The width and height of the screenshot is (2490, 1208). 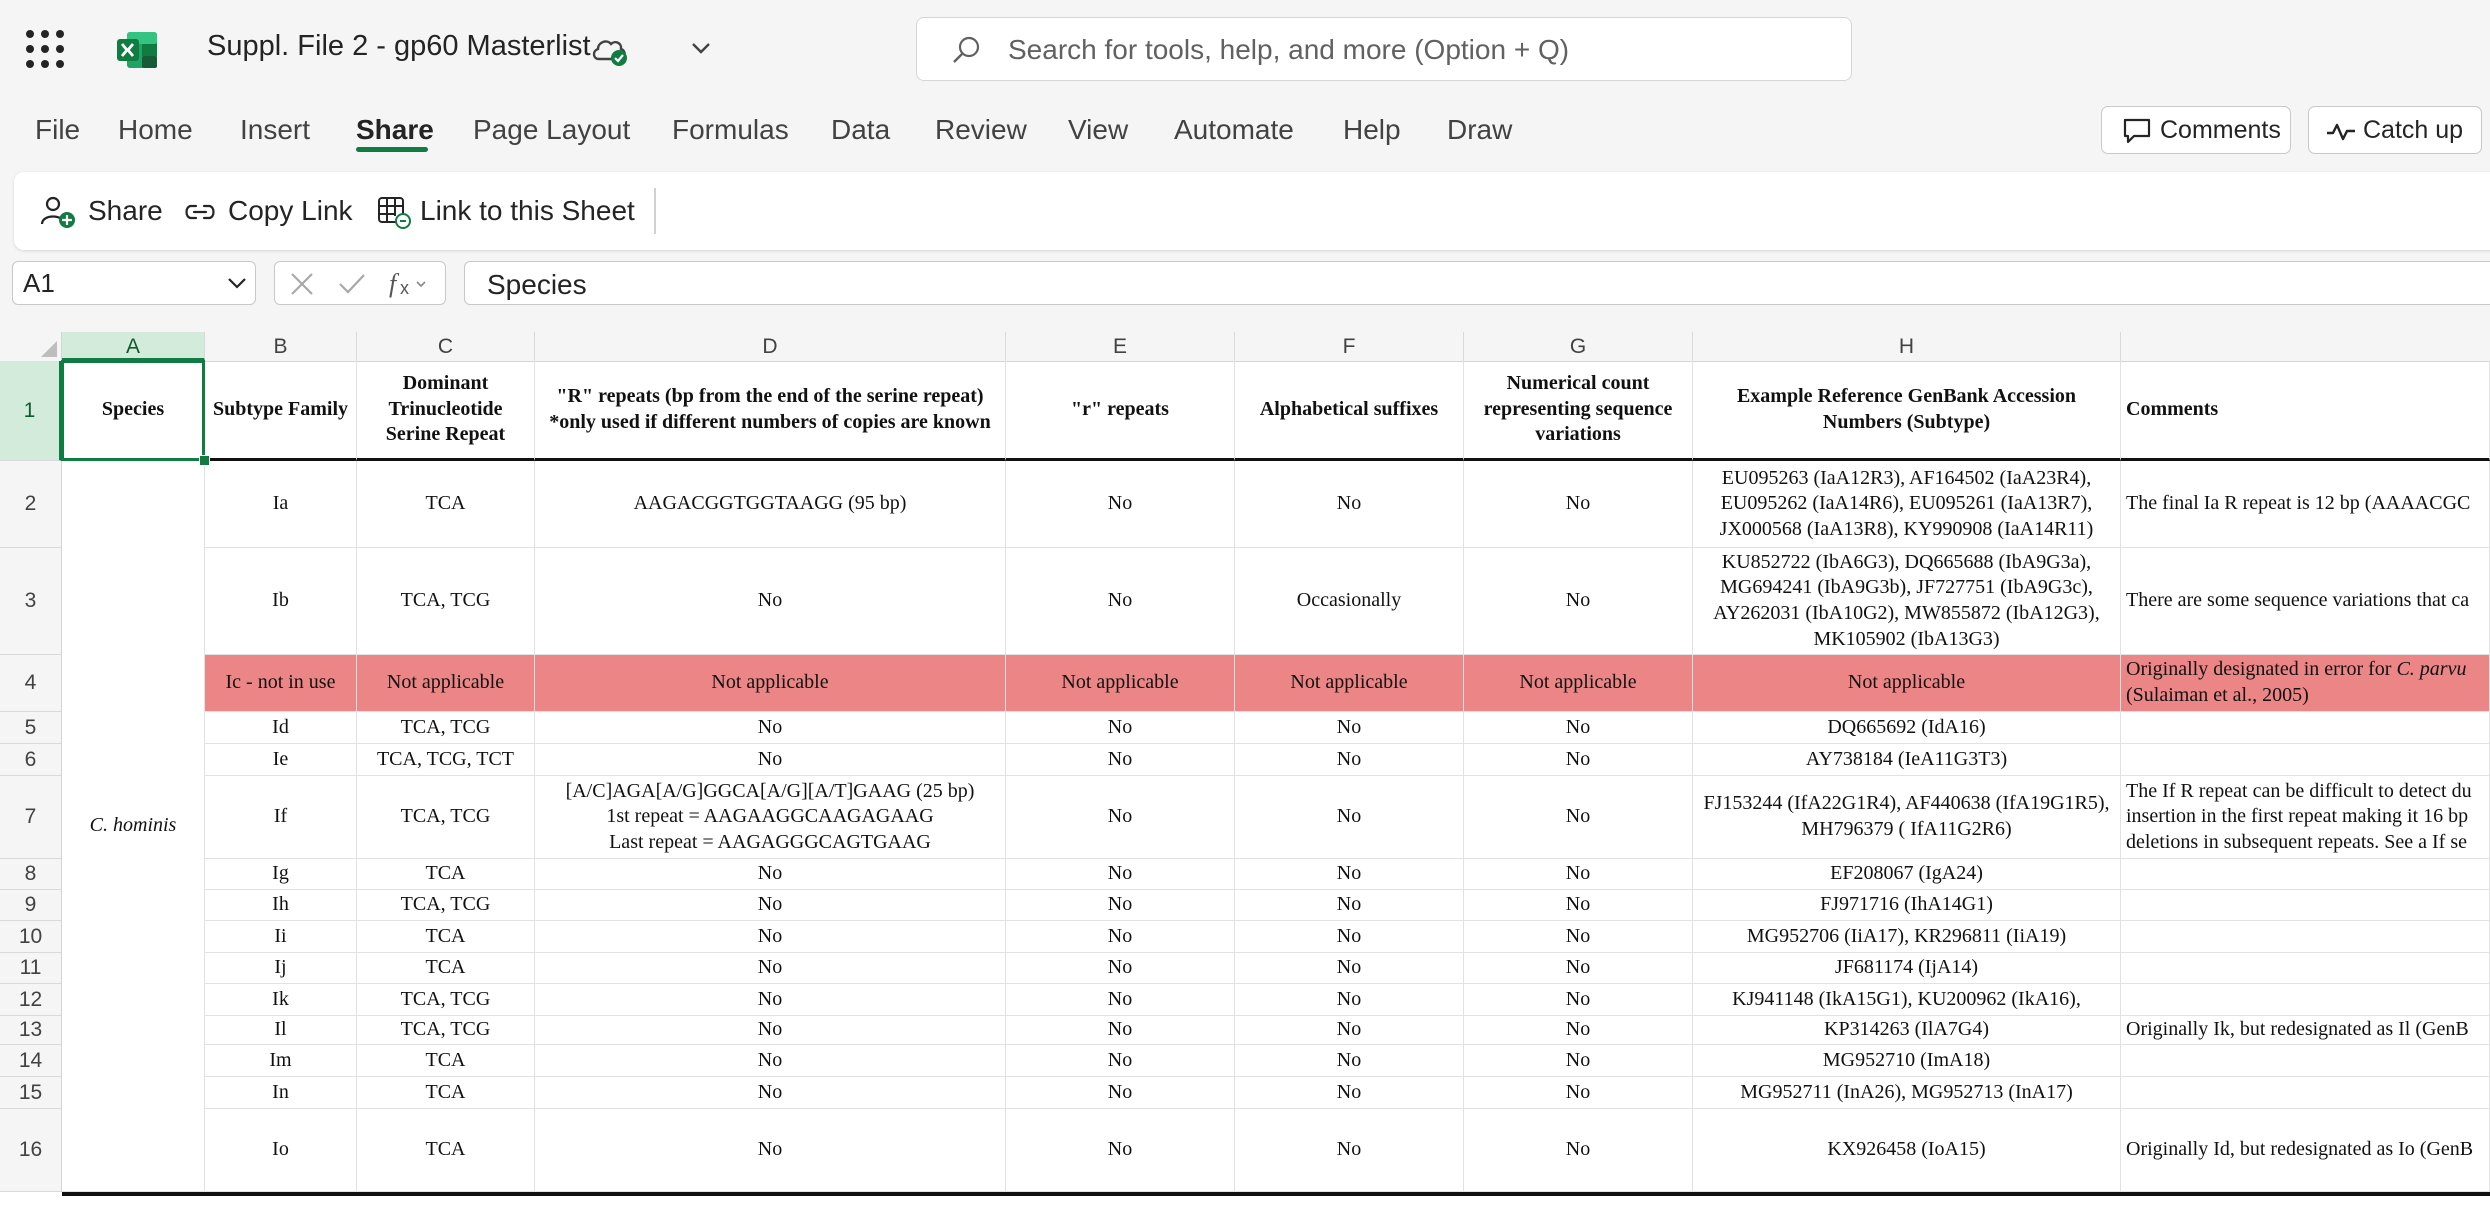 What do you see at coordinates (1907, 760) in the screenshot?
I see `table-cell: AY738184 (IeA11G3T3)` at bounding box center [1907, 760].